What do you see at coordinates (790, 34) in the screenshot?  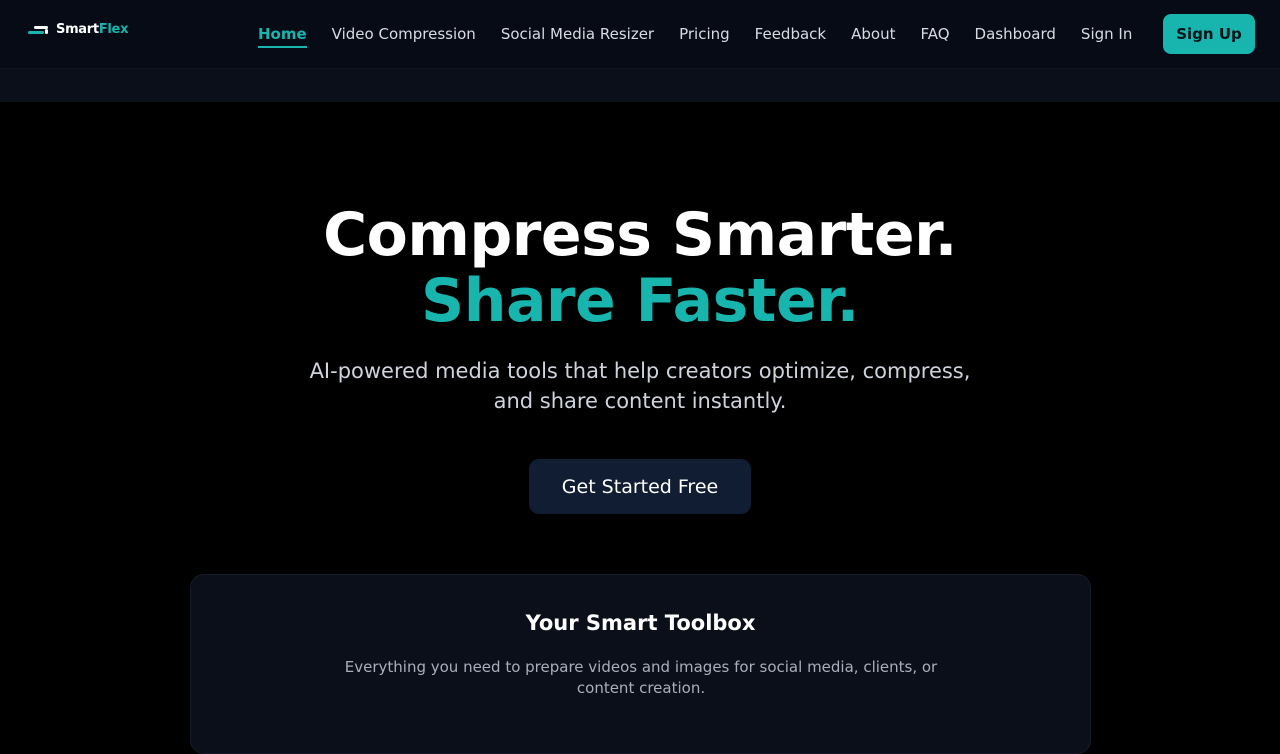 I see `nav-item-feedback: Feedback` at bounding box center [790, 34].